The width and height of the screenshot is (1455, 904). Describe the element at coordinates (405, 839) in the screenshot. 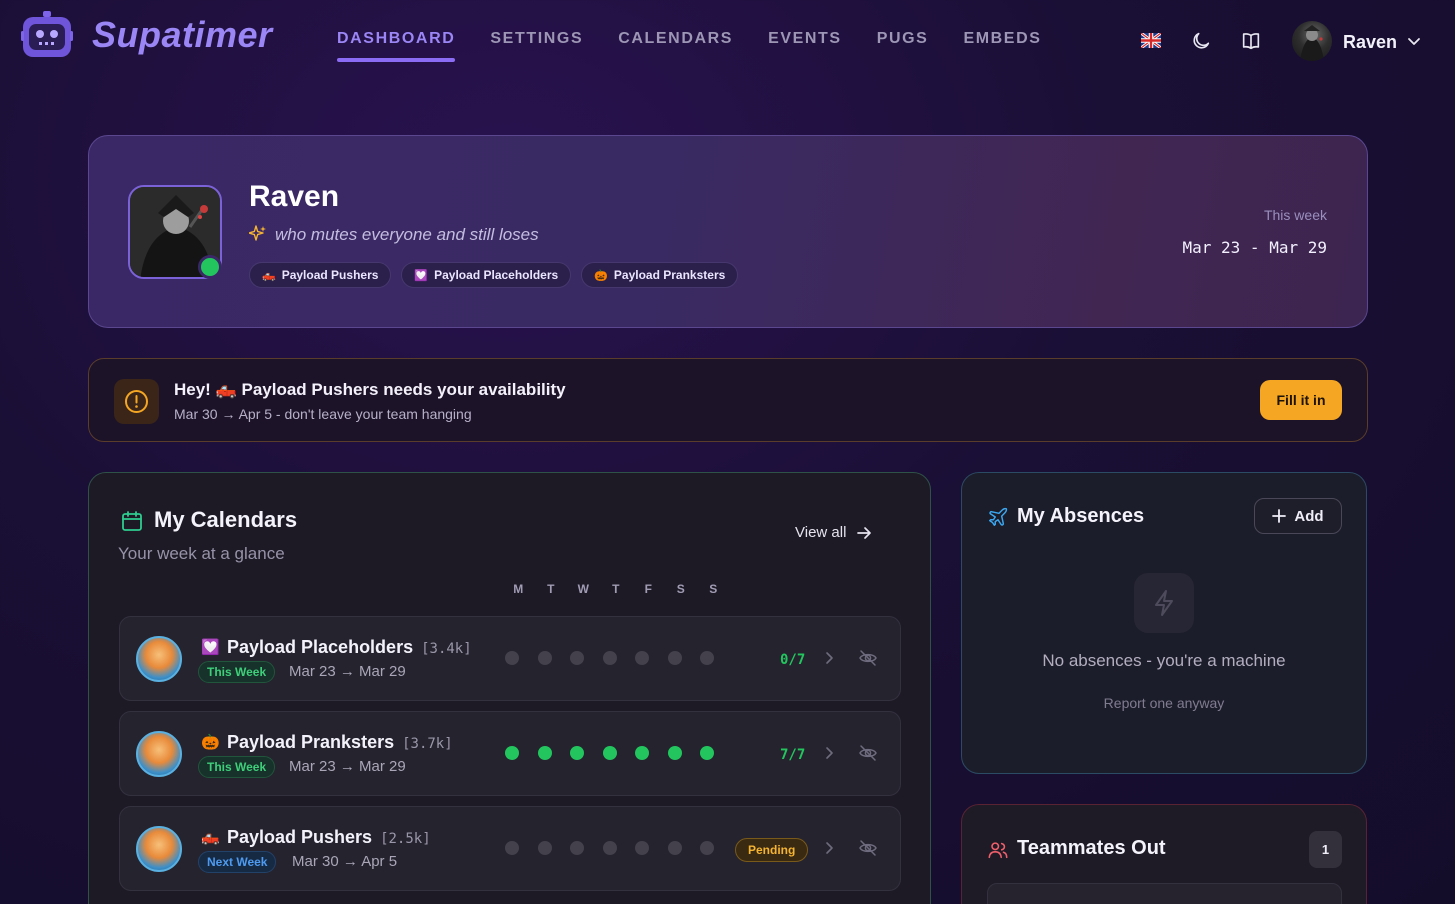

I see `calendar-member-count: [2.5k]` at that location.